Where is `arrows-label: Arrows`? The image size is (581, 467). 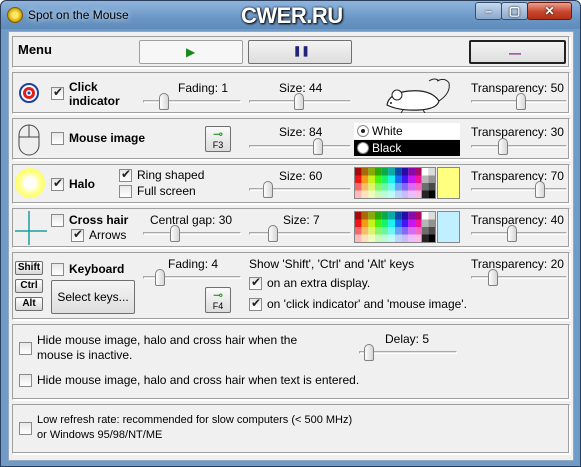 arrows-label: Arrows is located at coordinates (108, 235).